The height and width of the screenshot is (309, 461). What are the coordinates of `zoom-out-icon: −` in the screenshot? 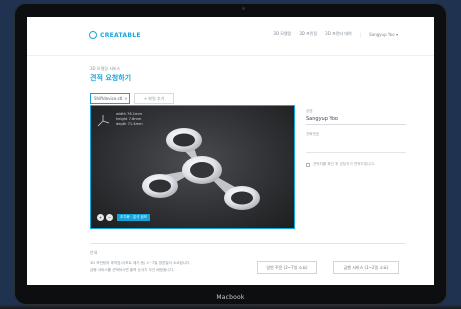 It's located at (109, 217).